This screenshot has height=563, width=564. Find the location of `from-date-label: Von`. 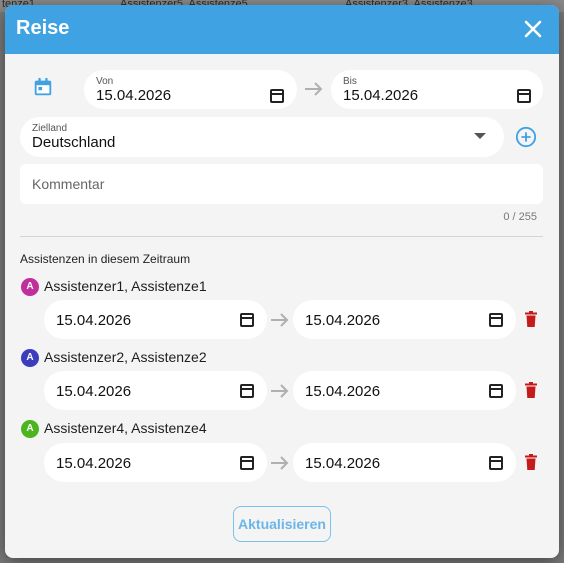

from-date-label: Von is located at coordinates (105, 81).